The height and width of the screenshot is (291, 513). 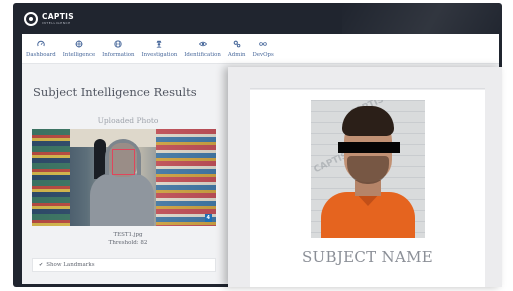 I want to click on uploaded-photo: 4, so click(x=124, y=177).